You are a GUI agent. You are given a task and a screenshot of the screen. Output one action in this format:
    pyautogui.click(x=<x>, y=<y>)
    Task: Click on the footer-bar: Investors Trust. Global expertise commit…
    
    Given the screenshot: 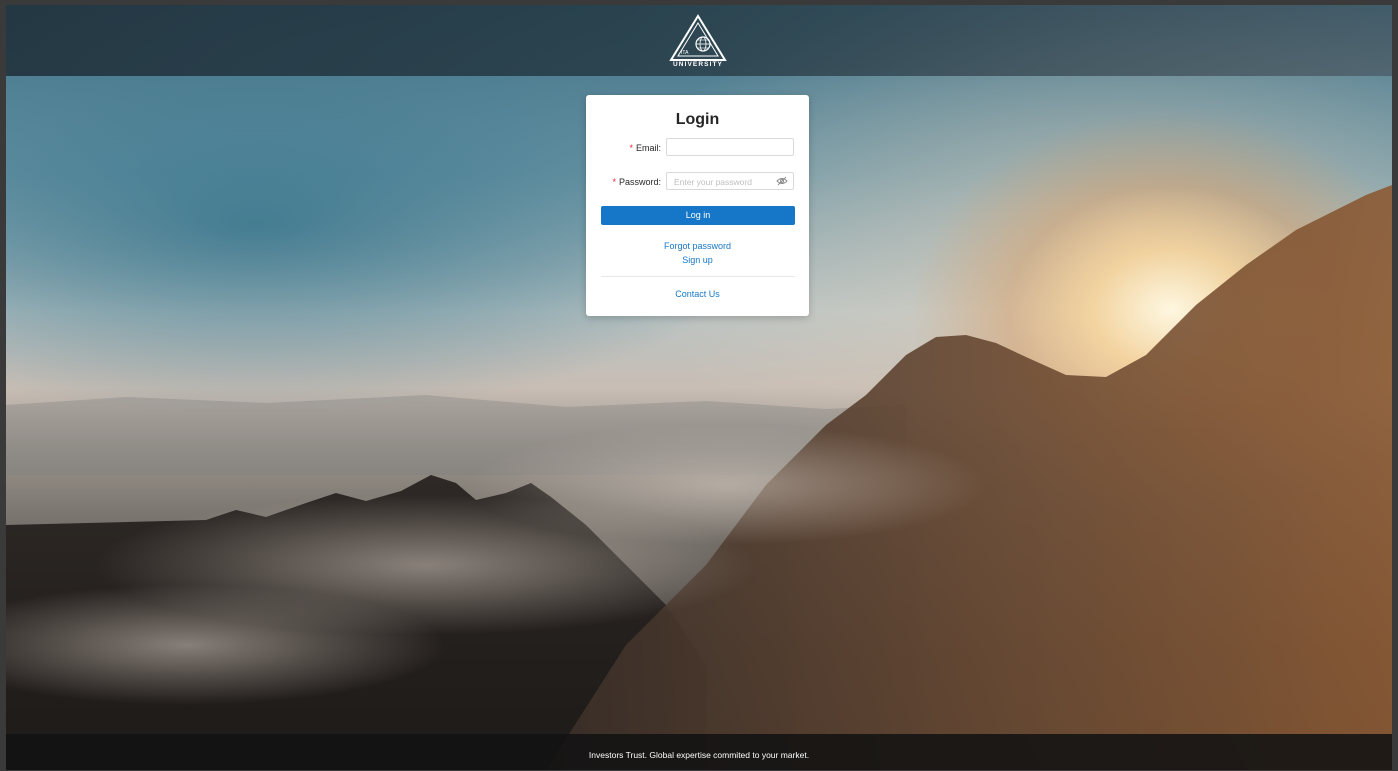 What is the action you would take?
    pyautogui.click(x=699, y=752)
    